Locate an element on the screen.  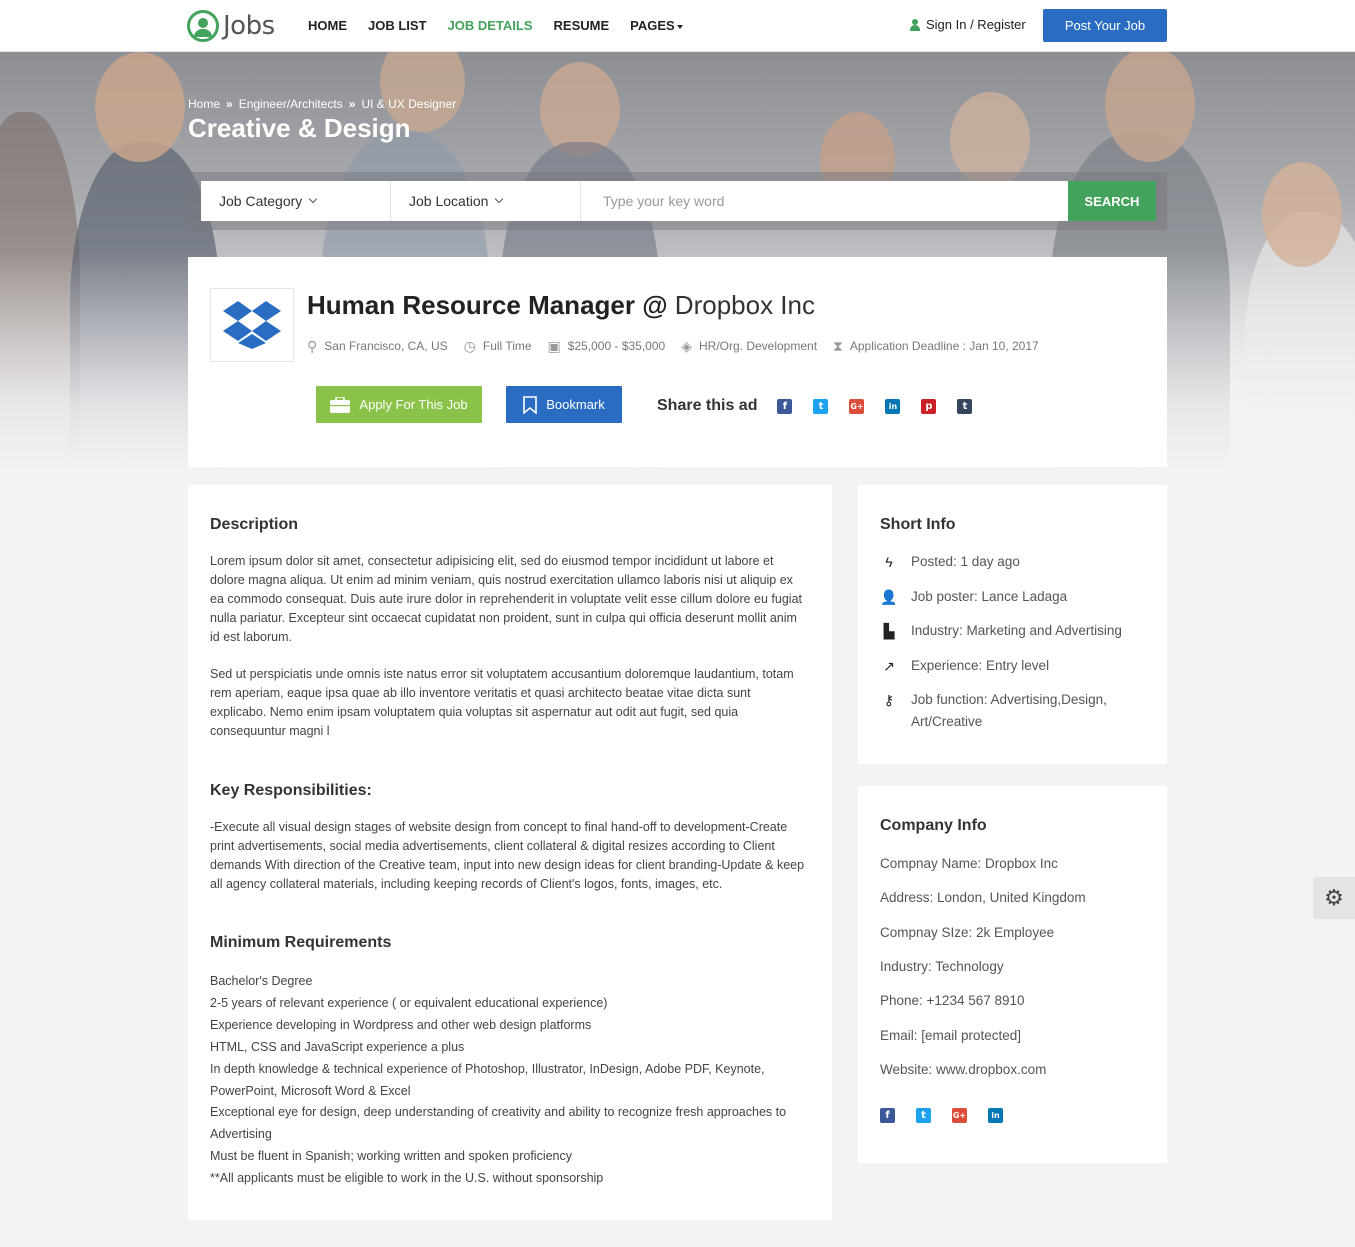
site-logo: Jobs is located at coordinates (231, 26).